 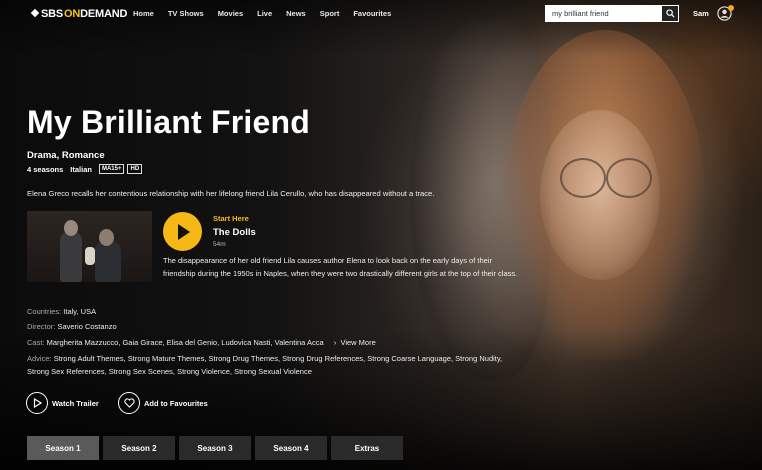 What do you see at coordinates (731, 8) in the screenshot?
I see `notification-dot` at bounding box center [731, 8].